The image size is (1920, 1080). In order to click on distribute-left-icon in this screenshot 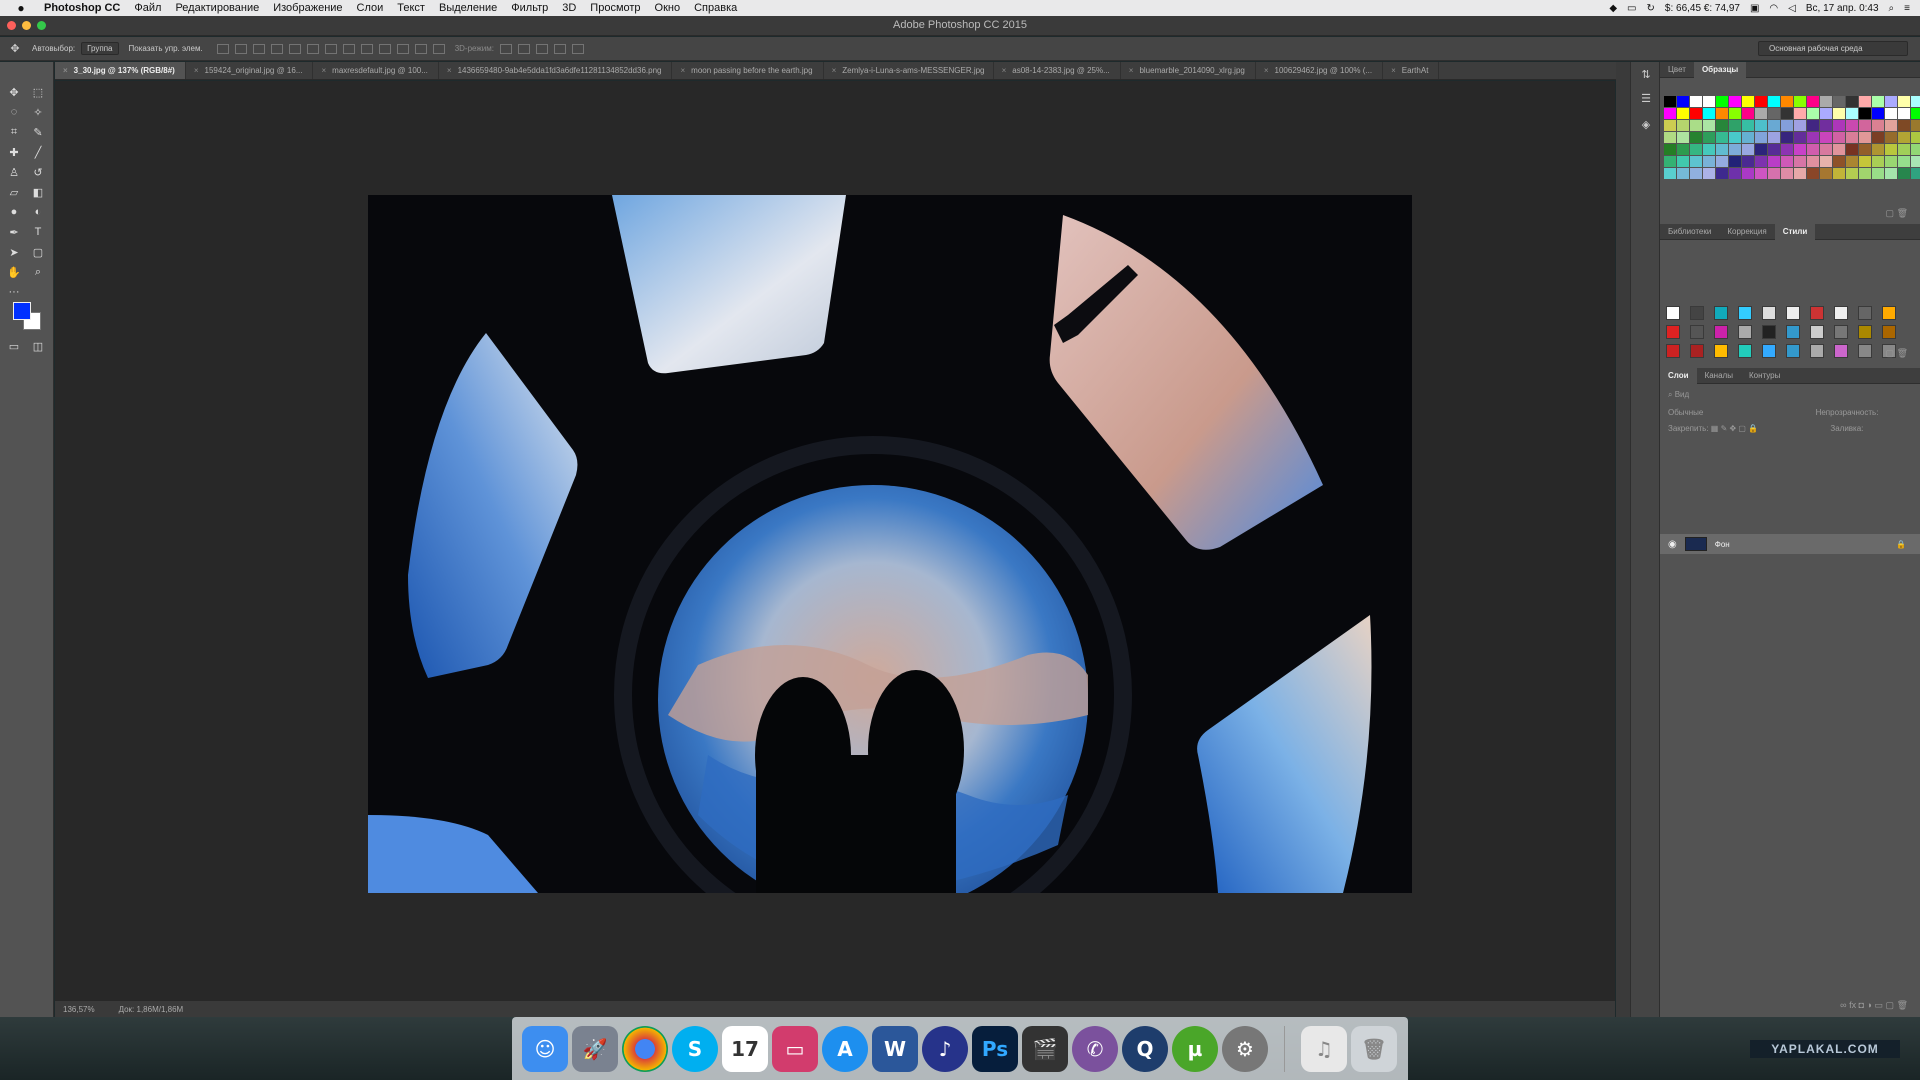, I will do `click(384, 48)`.